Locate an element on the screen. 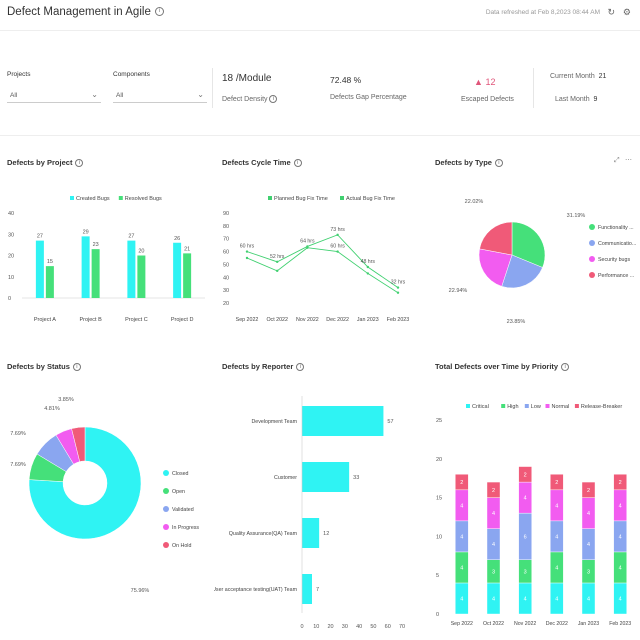  bar-value-label: 23 is located at coordinates (96, 245).